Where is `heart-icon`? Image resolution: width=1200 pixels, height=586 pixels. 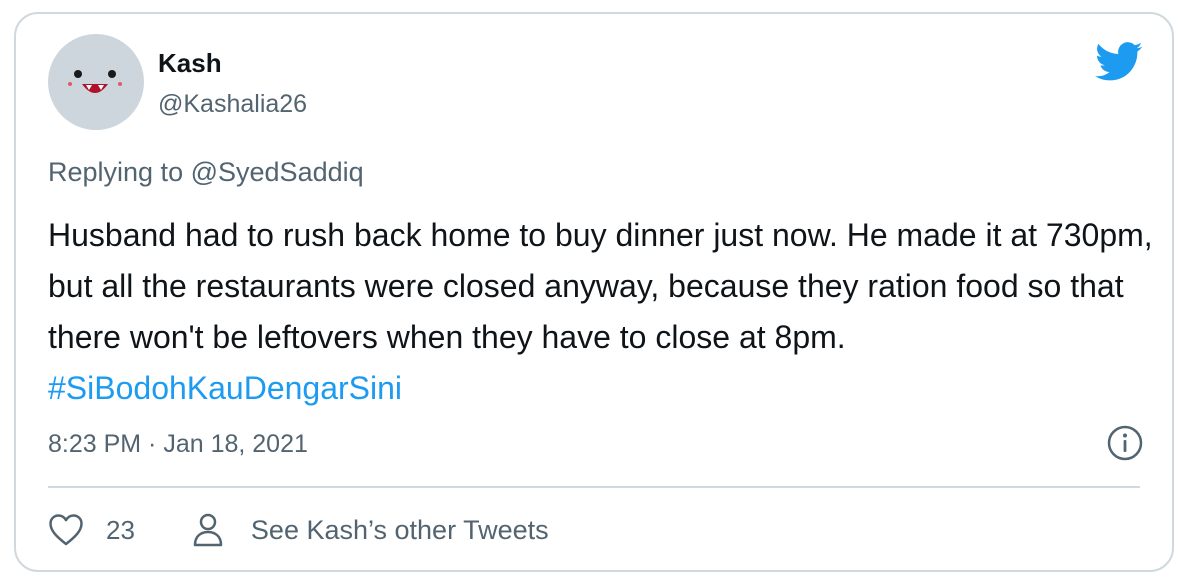
heart-icon is located at coordinates (66, 530).